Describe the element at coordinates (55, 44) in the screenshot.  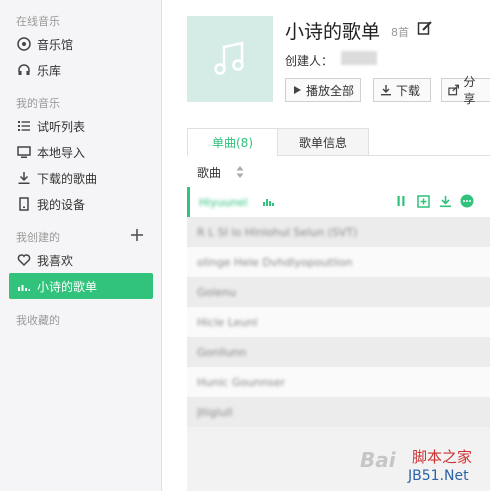
I see `sidebar-item-label: 音乐馆` at that location.